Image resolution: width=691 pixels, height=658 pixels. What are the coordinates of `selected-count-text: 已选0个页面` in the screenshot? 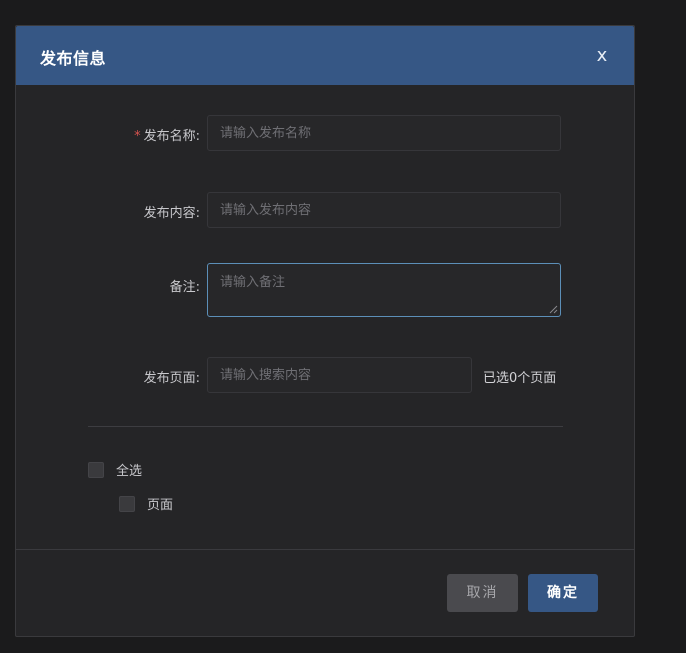 It's located at (520, 378).